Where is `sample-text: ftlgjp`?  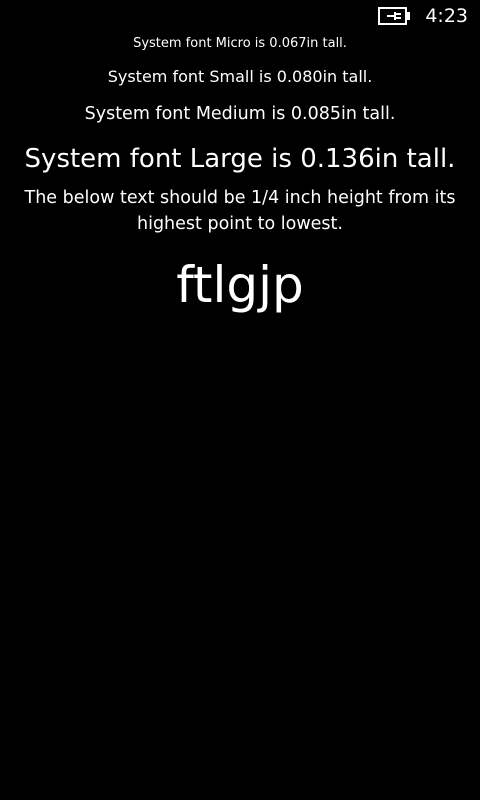 sample-text: ftlgjp is located at coordinates (240, 285).